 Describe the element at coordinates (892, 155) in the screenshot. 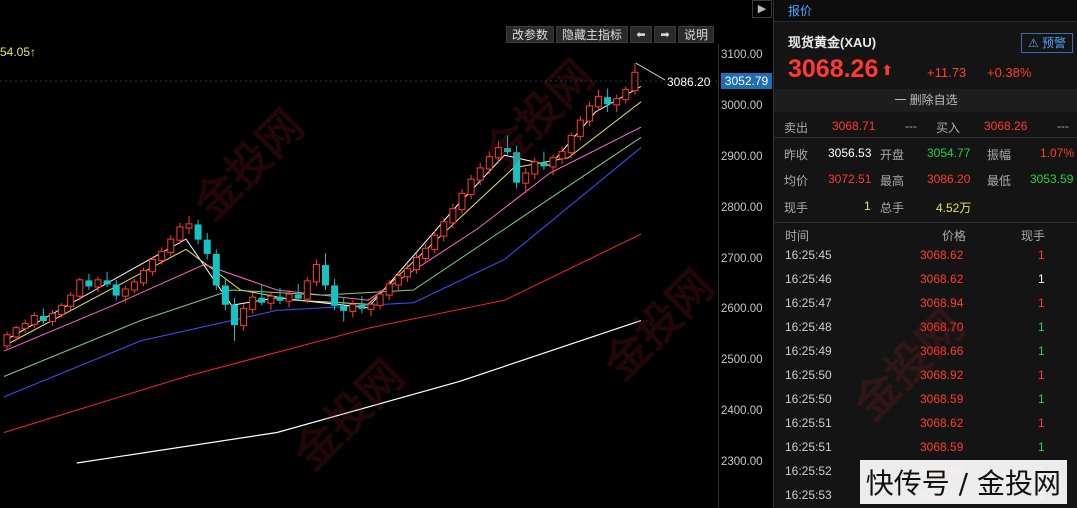

I see `open-label: 开盘` at that location.